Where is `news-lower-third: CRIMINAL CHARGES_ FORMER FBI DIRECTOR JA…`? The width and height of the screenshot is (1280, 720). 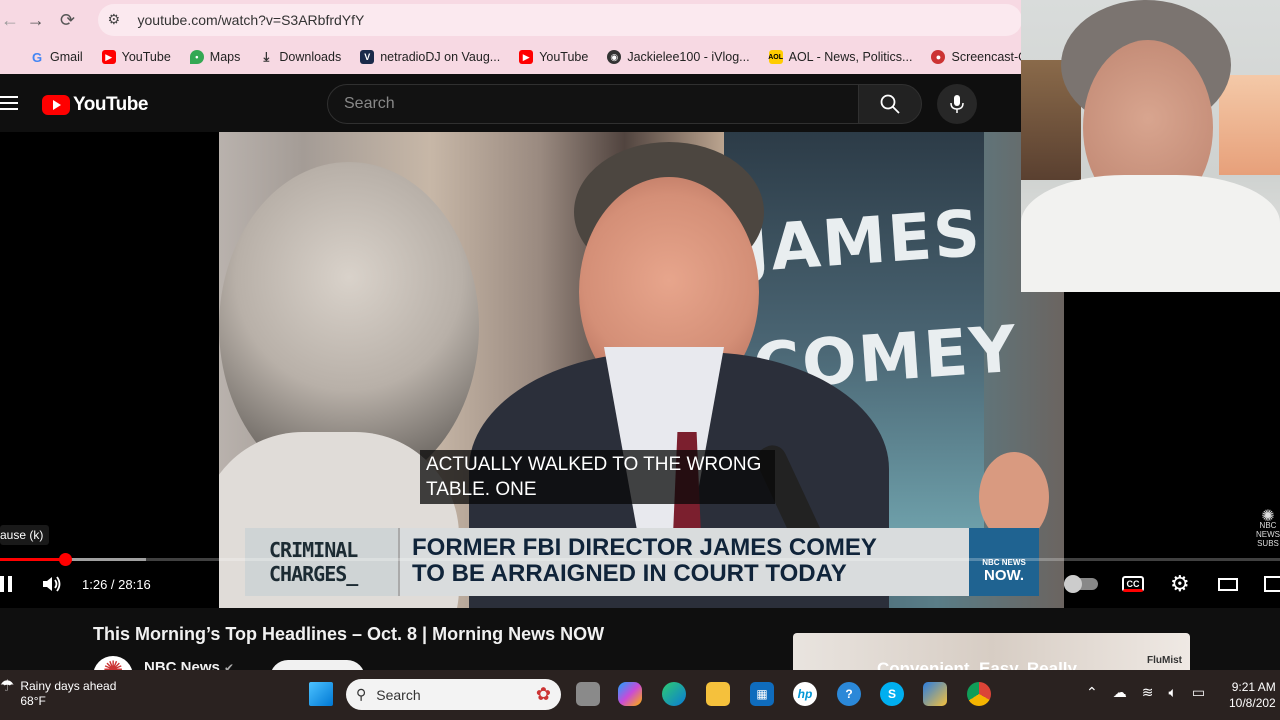
news-lower-third: CRIMINAL CHARGES_ FORMER FBI DIRECTOR JA… is located at coordinates (642, 562).